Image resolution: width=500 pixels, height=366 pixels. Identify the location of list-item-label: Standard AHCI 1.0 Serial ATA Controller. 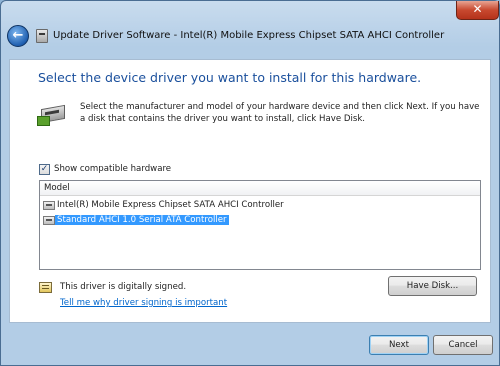
(142, 220).